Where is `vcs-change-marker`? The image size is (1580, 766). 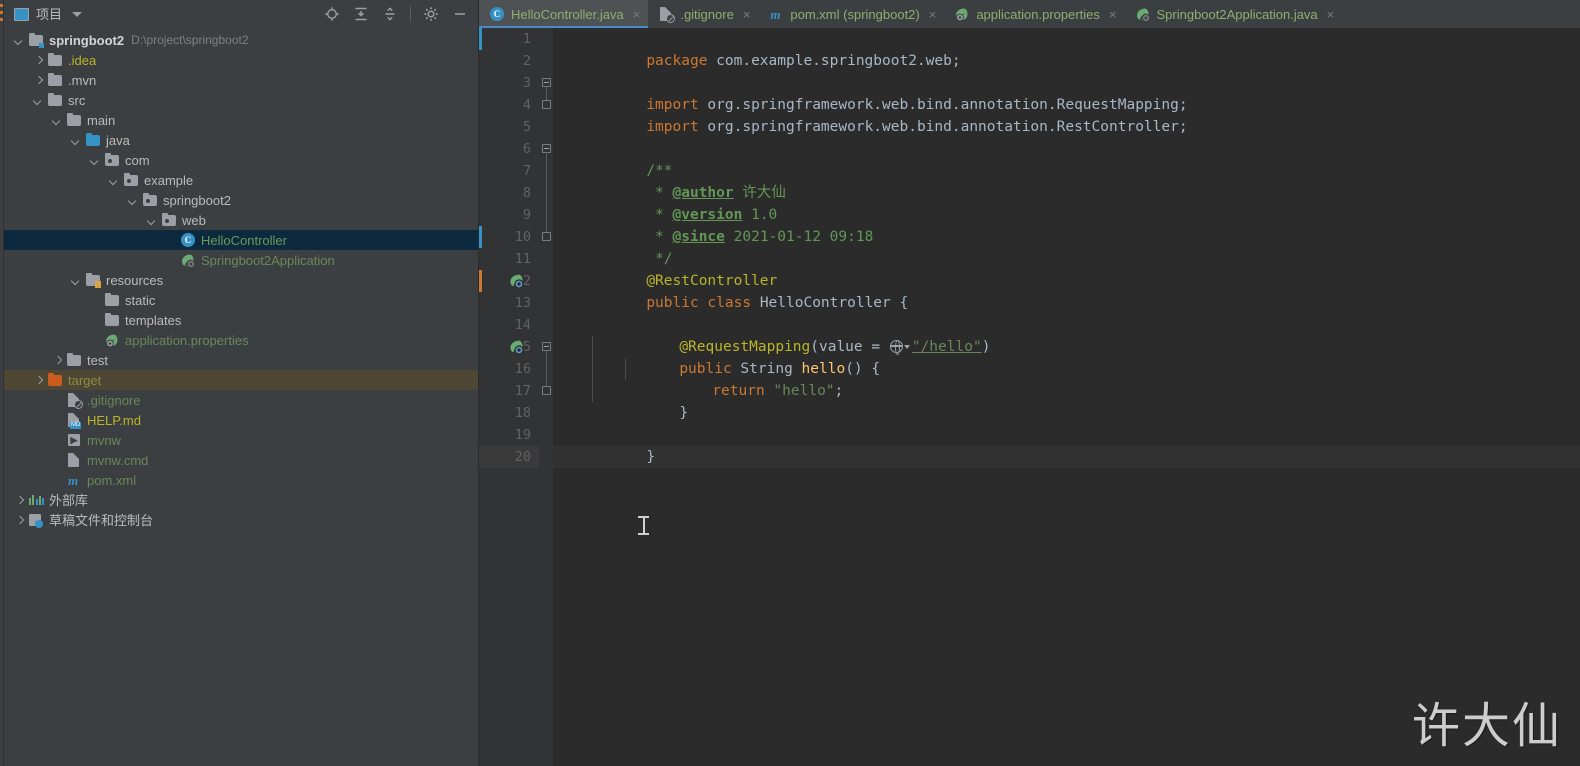 vcs-change-marker is located at coordinates (480, 39).